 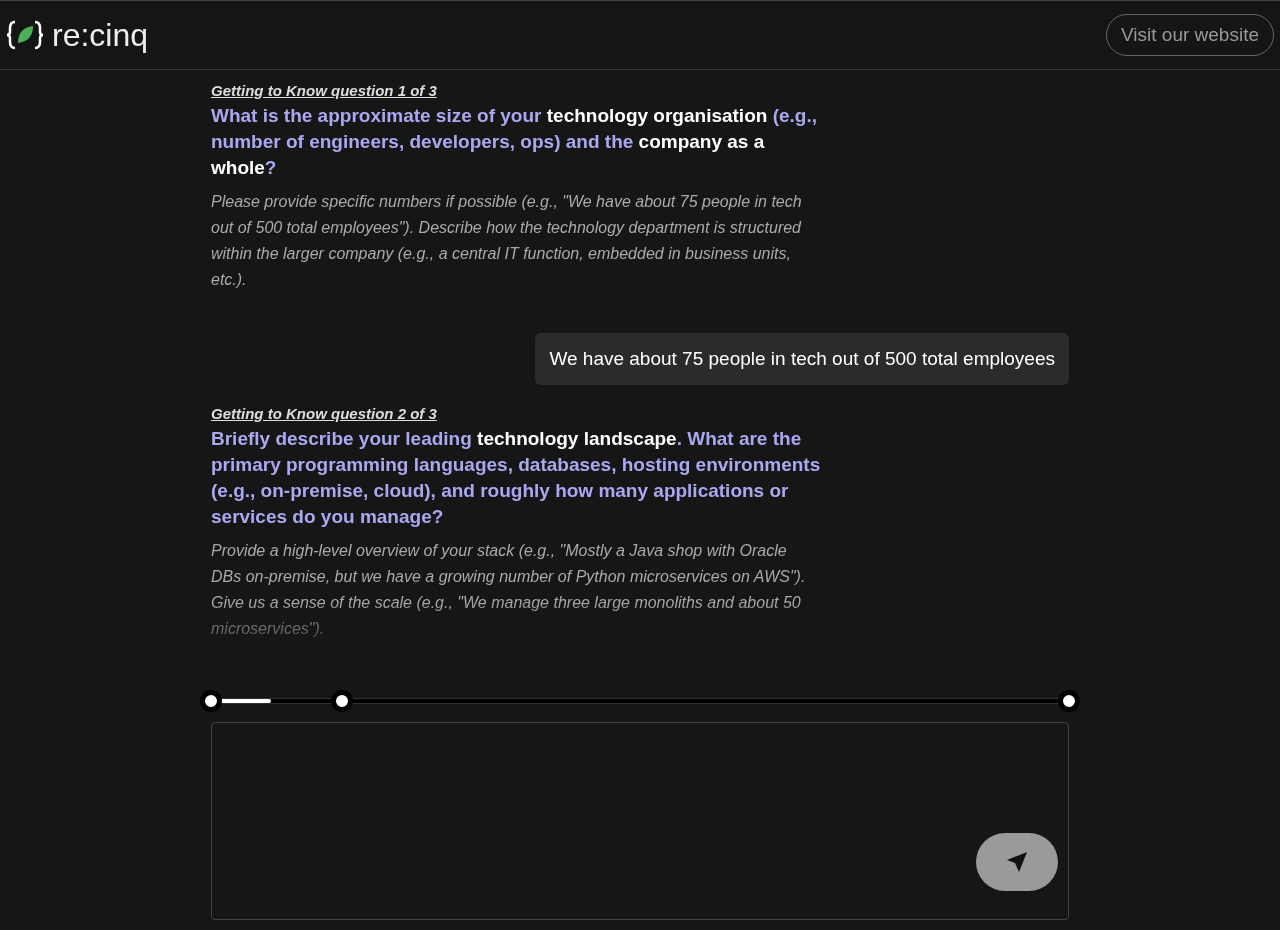 What do you see at coordinates (516, 478) in the screenshot?
I see `question-text: Briefly describe your leading technology landscape. What are the primary programming languages, databases, hosting environments (e.g., on-premise, cloud), and roughly how many applications or services do you manage?` at bounding box center [516, 478].